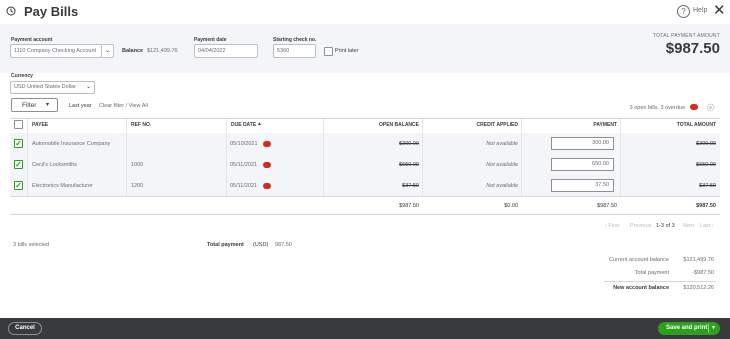  Describe the element at coordinates (657, 108) in the screenshot. I see `open-bills-summary: 3 open bills, 3 overdue` at that location.